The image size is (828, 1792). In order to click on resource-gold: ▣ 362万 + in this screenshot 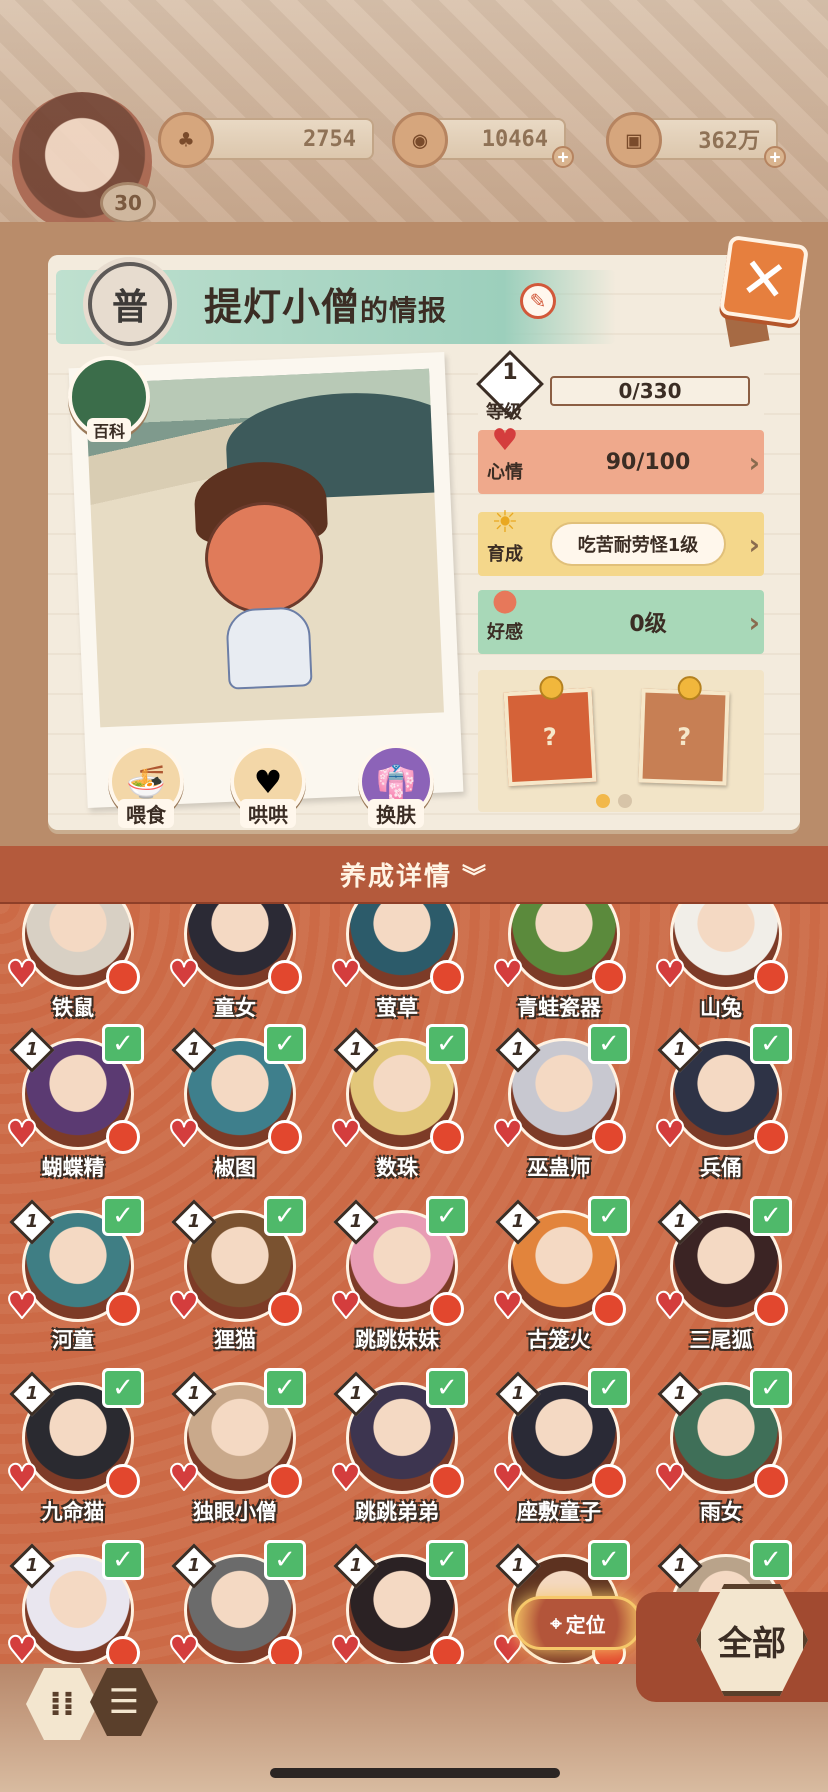, I will do `click(696, 140)`.